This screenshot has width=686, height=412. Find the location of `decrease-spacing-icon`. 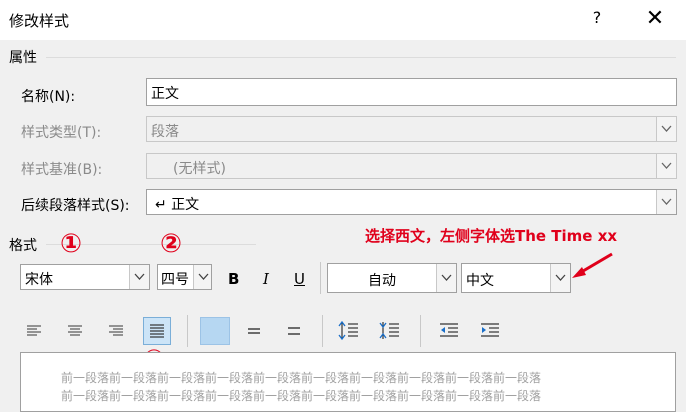

decrease-spacing-icon is located at coordinates (389, 330).